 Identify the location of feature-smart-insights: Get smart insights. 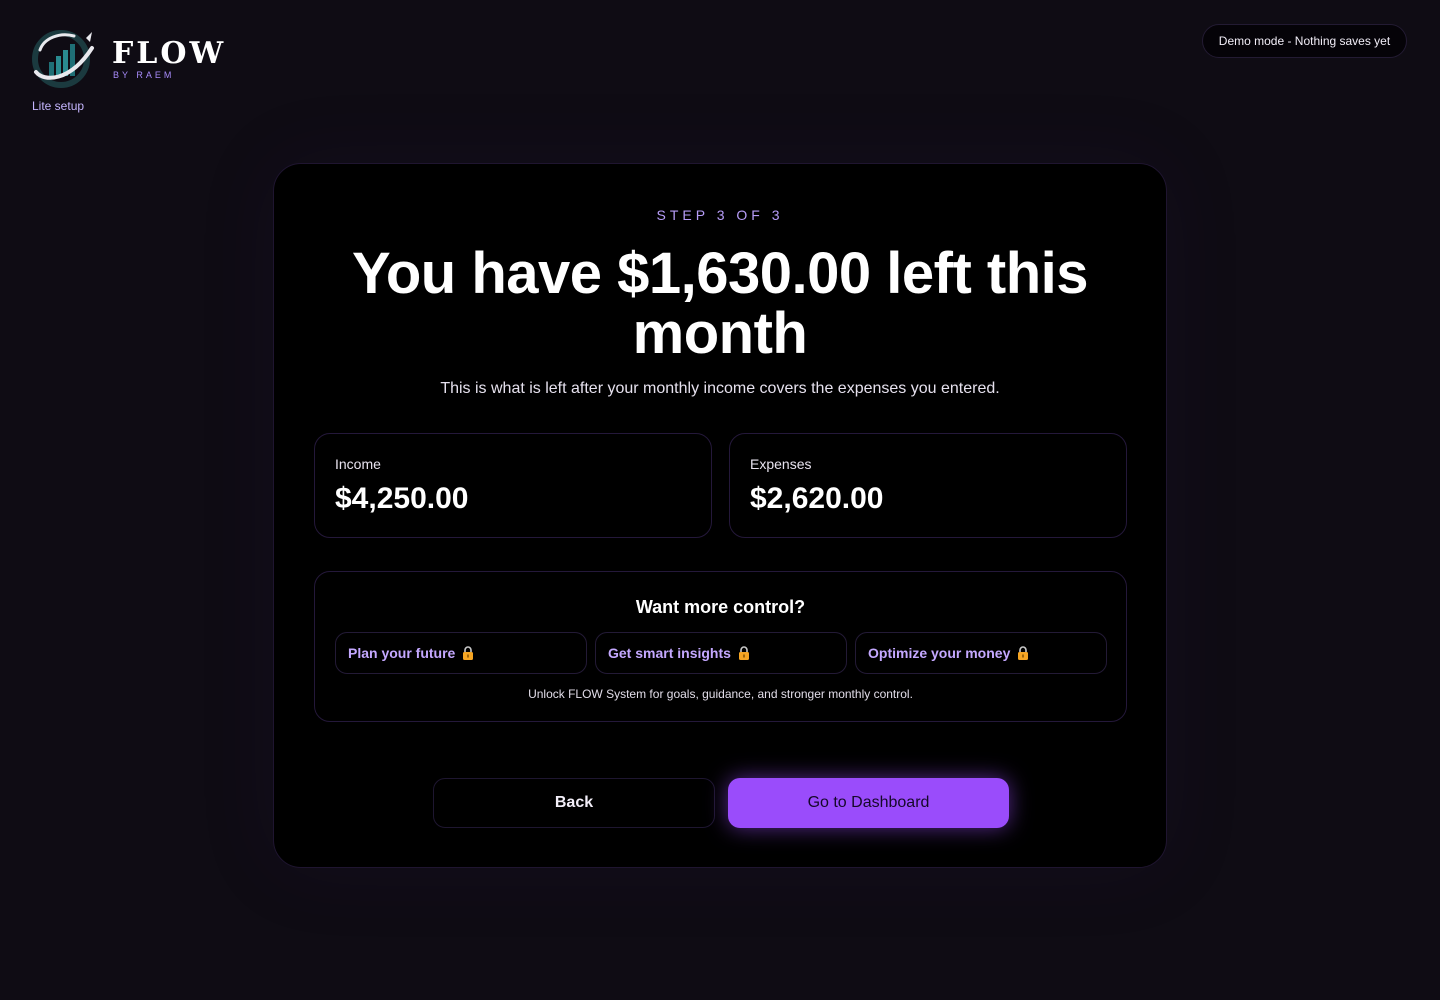
(721, 653).